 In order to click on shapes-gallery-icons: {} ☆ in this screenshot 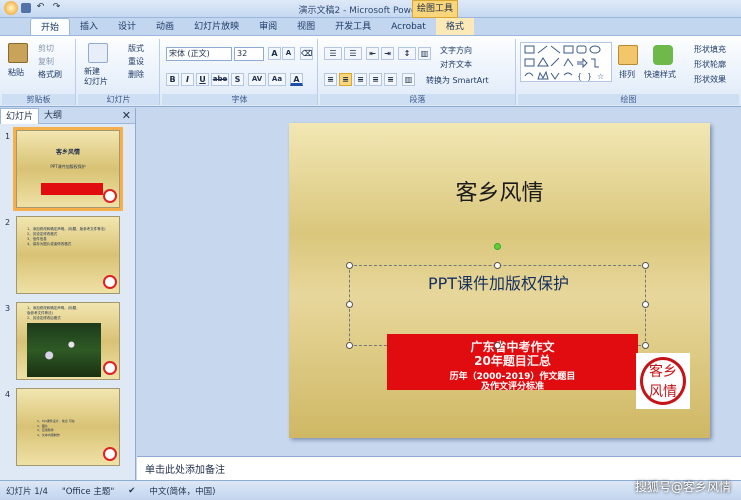, I will do `click(564, 63)`.